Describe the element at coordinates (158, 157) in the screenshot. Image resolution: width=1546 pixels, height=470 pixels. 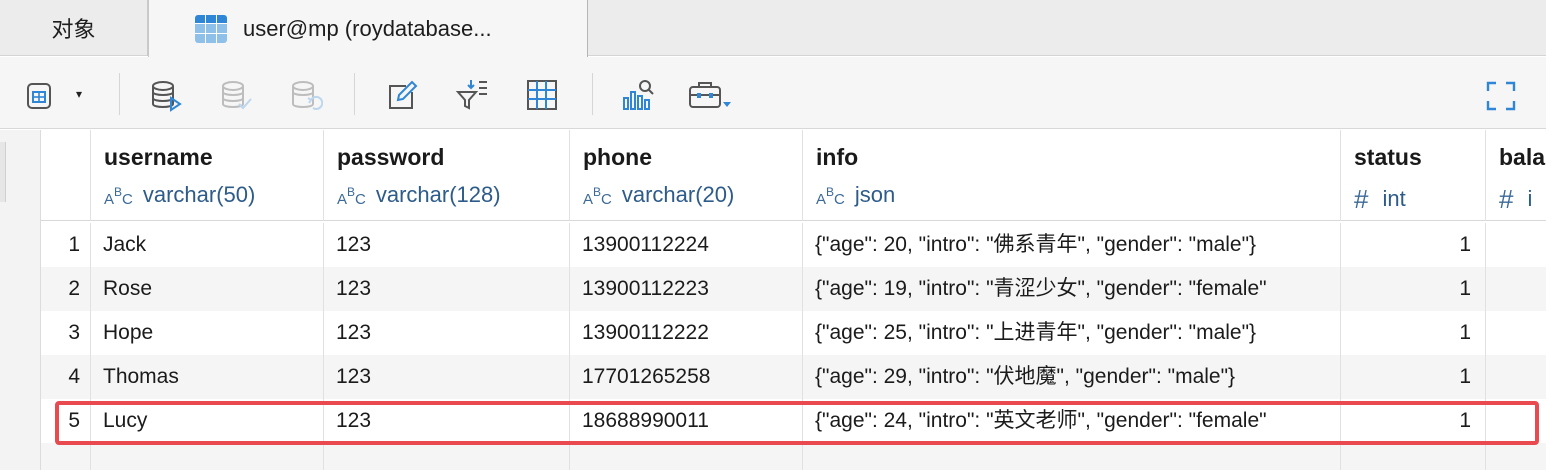
I see `column-name: username` at that location.